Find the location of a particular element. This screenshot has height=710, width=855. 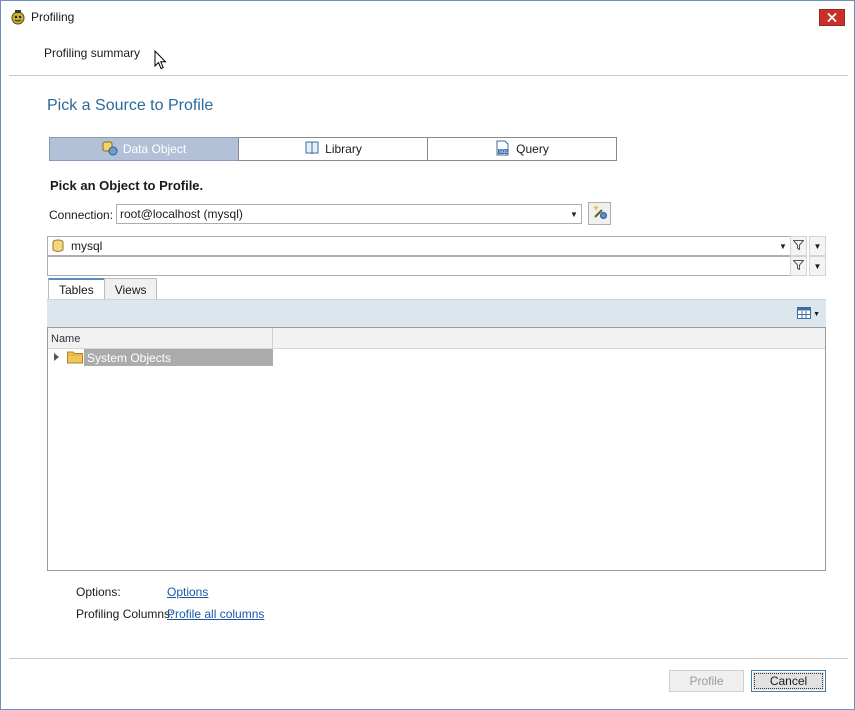

connection-wizard-icon is located at coordinates (600, 213).